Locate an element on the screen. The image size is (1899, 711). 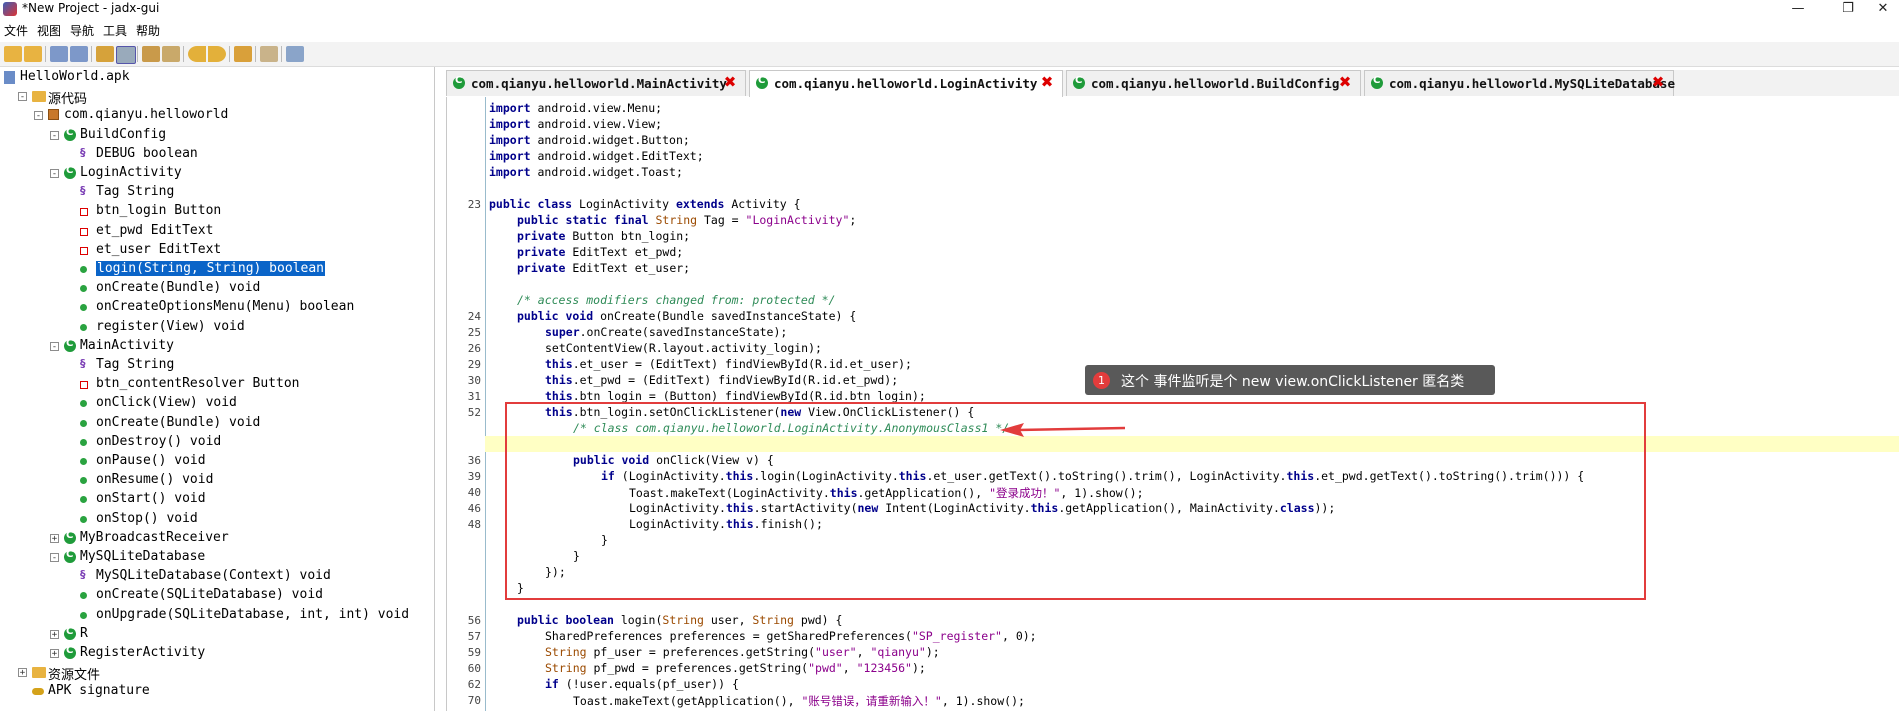
forward-icon is located at coordinates (217, 54).